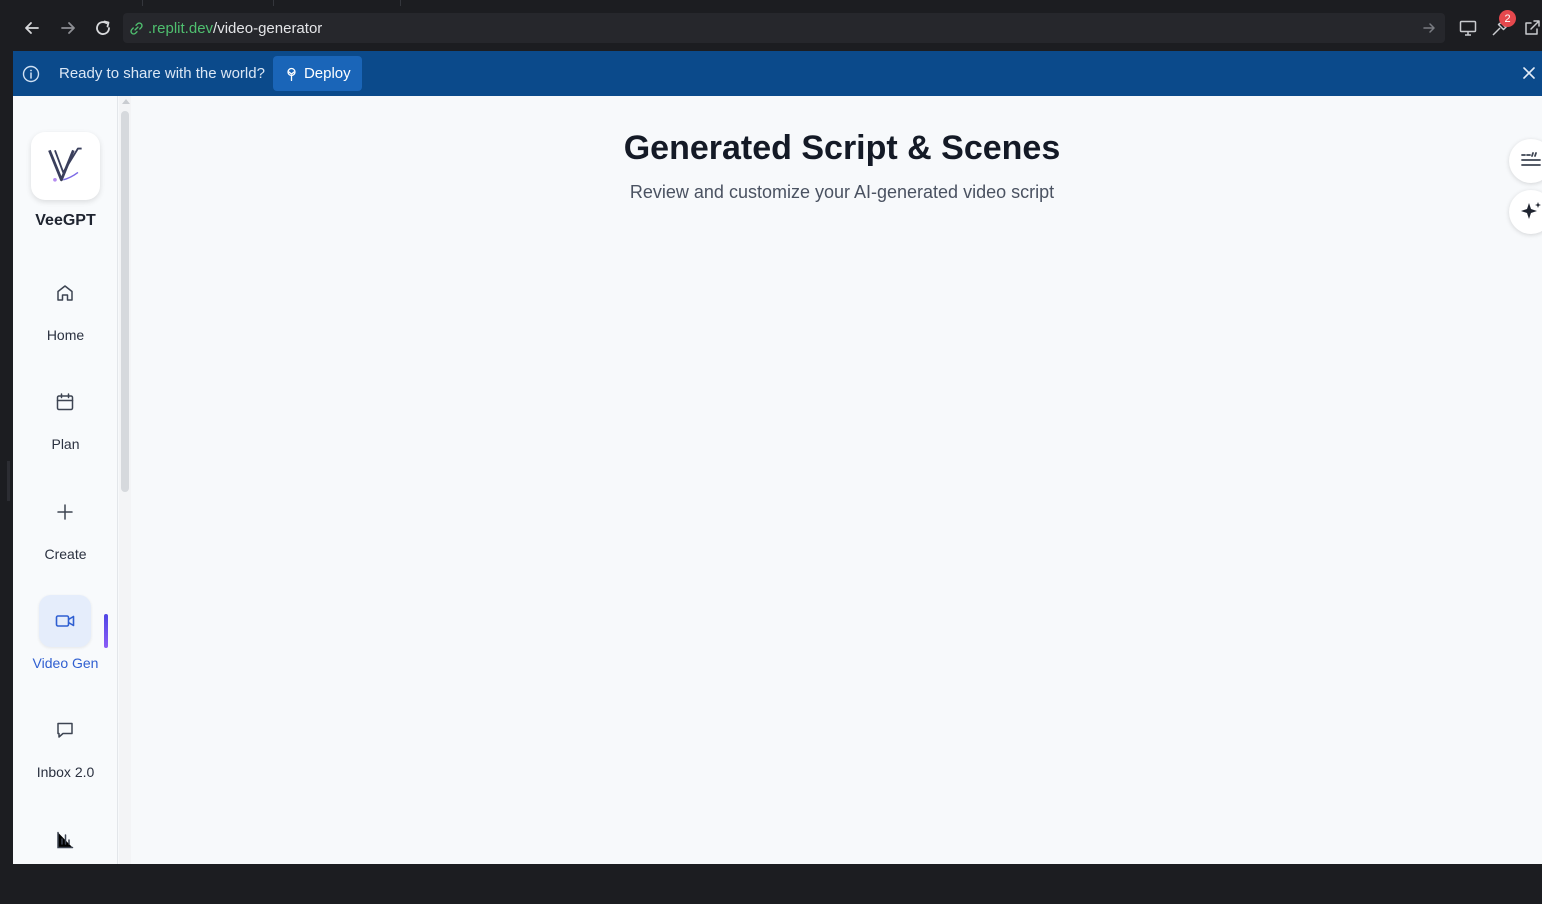  I want to click on video-camera-icon, so click(65, 621).